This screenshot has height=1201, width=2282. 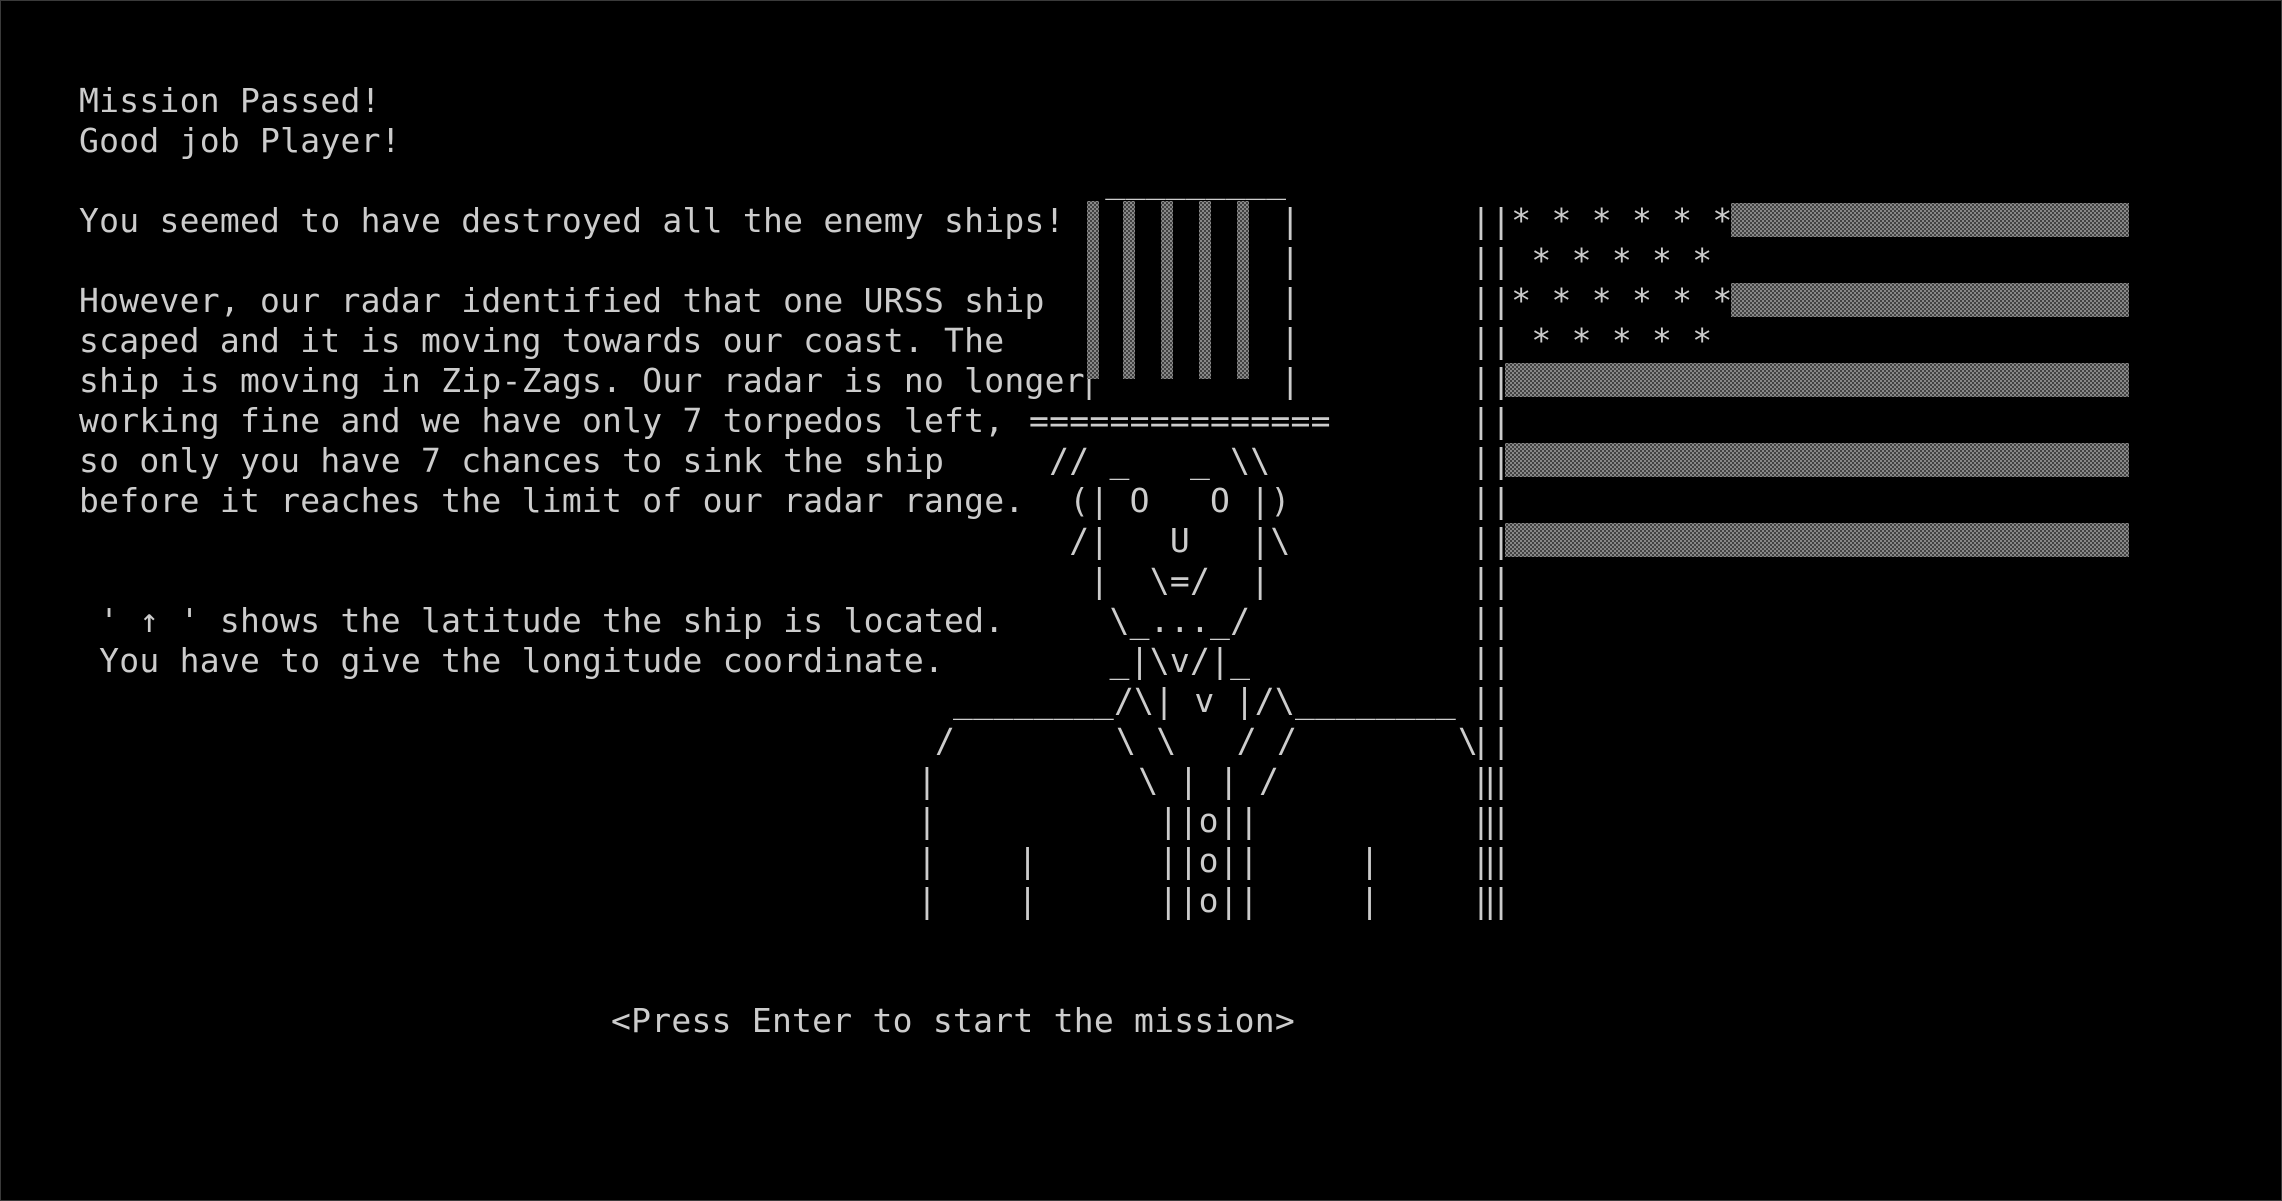 I want to click on ascii-line: ________/\| v |/\________, so click(x=1204, y=700).